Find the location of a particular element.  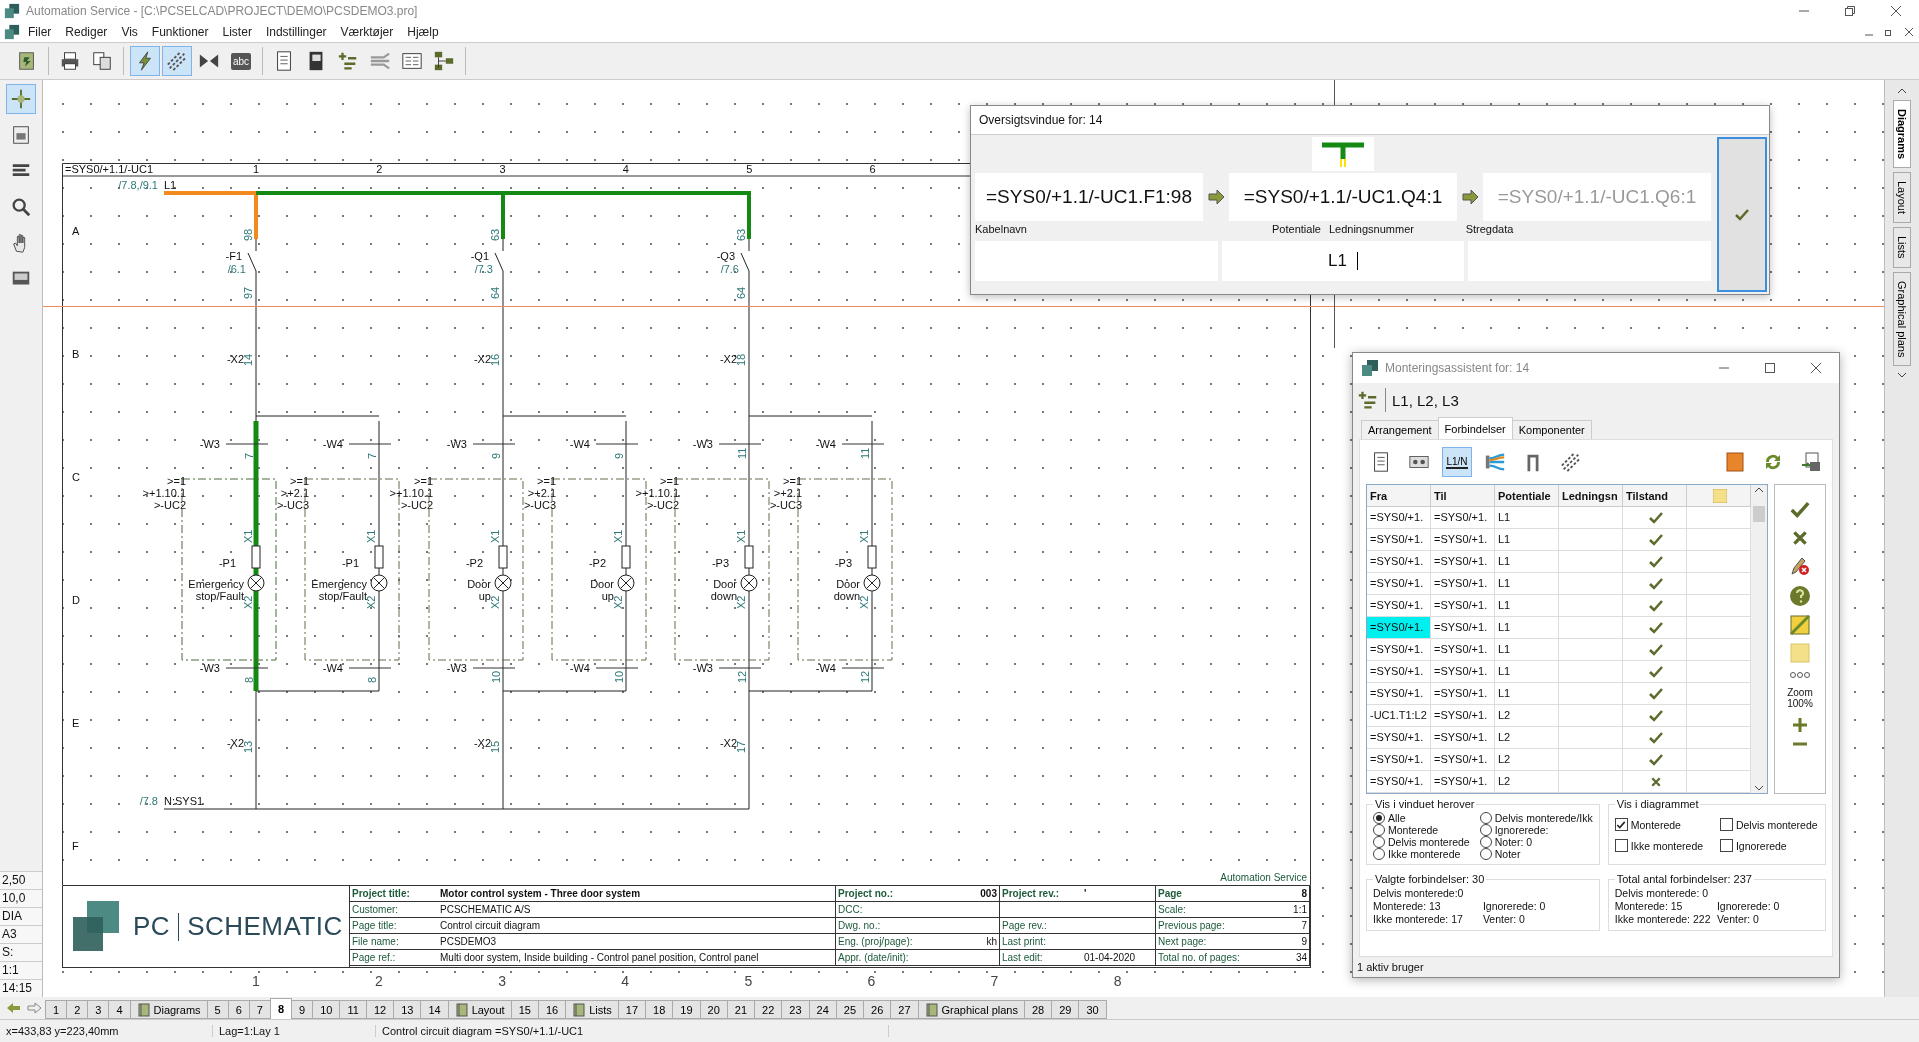

radio-option: Noter: 0 is located at coordinates (1536, 842).